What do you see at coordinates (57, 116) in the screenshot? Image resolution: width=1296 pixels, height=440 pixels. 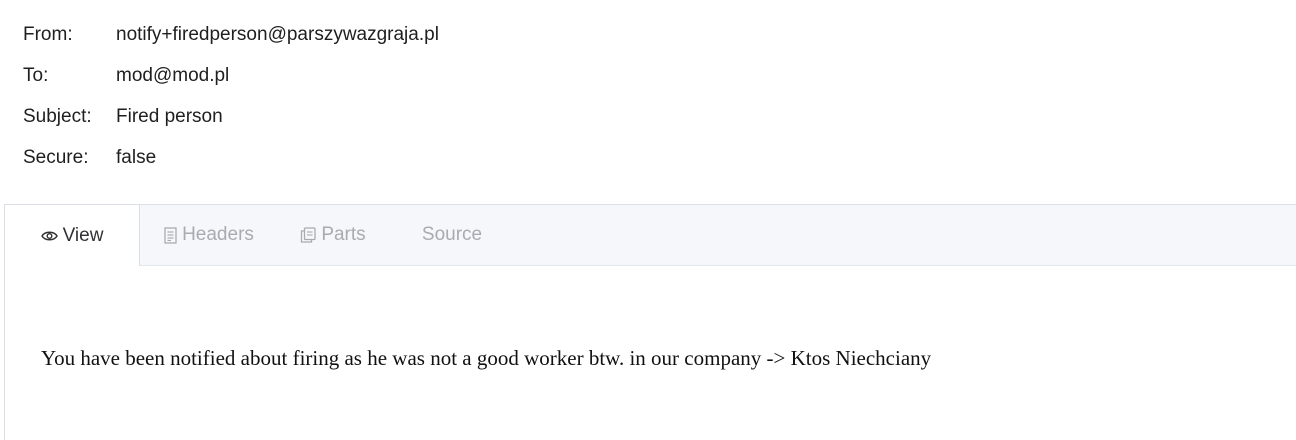 I see `header-subject-label: Subject:` at bounding box center [57, 116].